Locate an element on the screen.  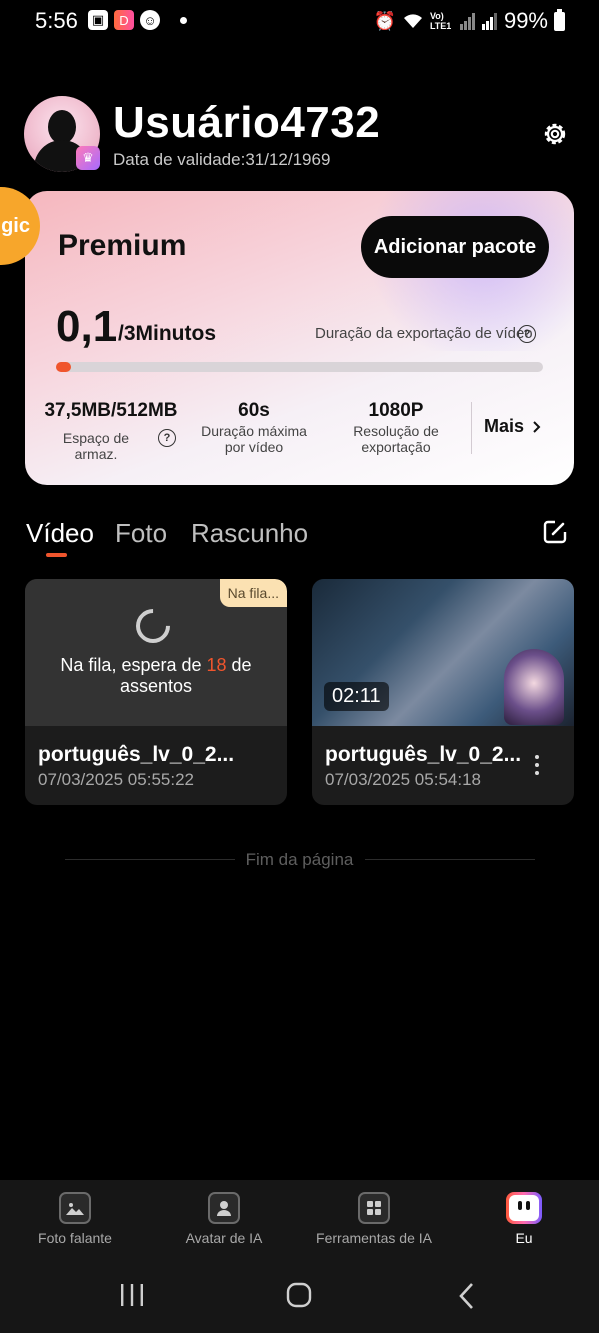
usage-total: /3Minutos is located at coordinates (167, 333).